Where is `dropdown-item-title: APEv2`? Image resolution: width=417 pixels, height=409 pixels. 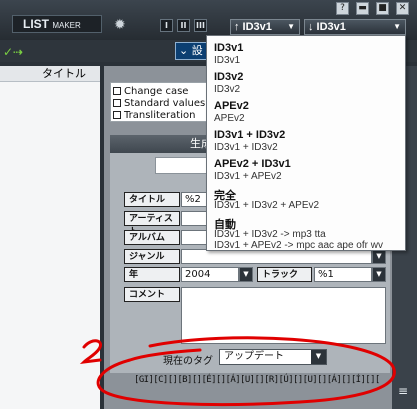
dropdown-item-title: APEv2 is located at coordinates (231, 106).